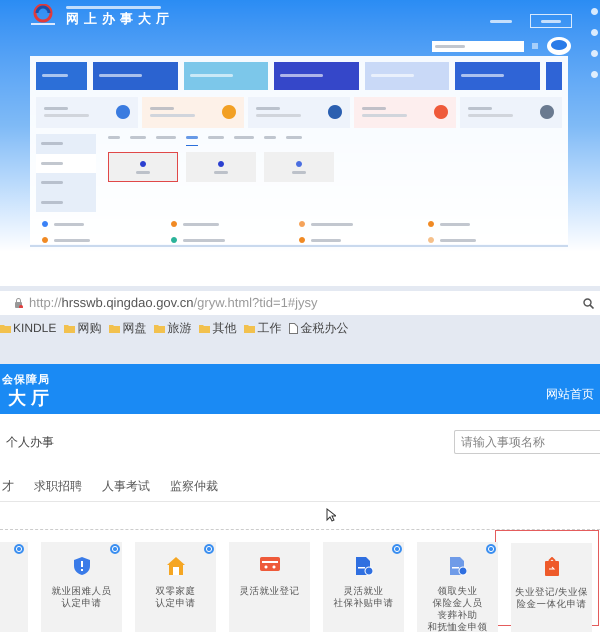 The height and width of the screenshot is (644, 600). What do you see at coordinates (28, 328) in the screenshot?
I see `bookmark: KINDLE` at bounding box center [28, 328].